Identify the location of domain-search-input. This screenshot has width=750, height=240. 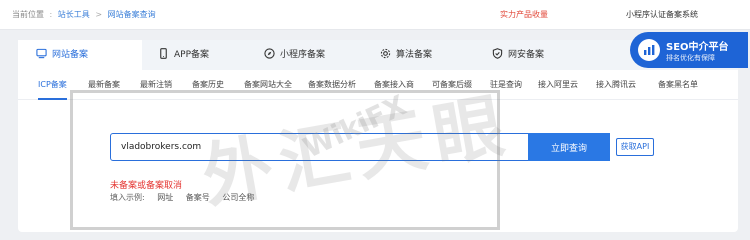
(352, 147).